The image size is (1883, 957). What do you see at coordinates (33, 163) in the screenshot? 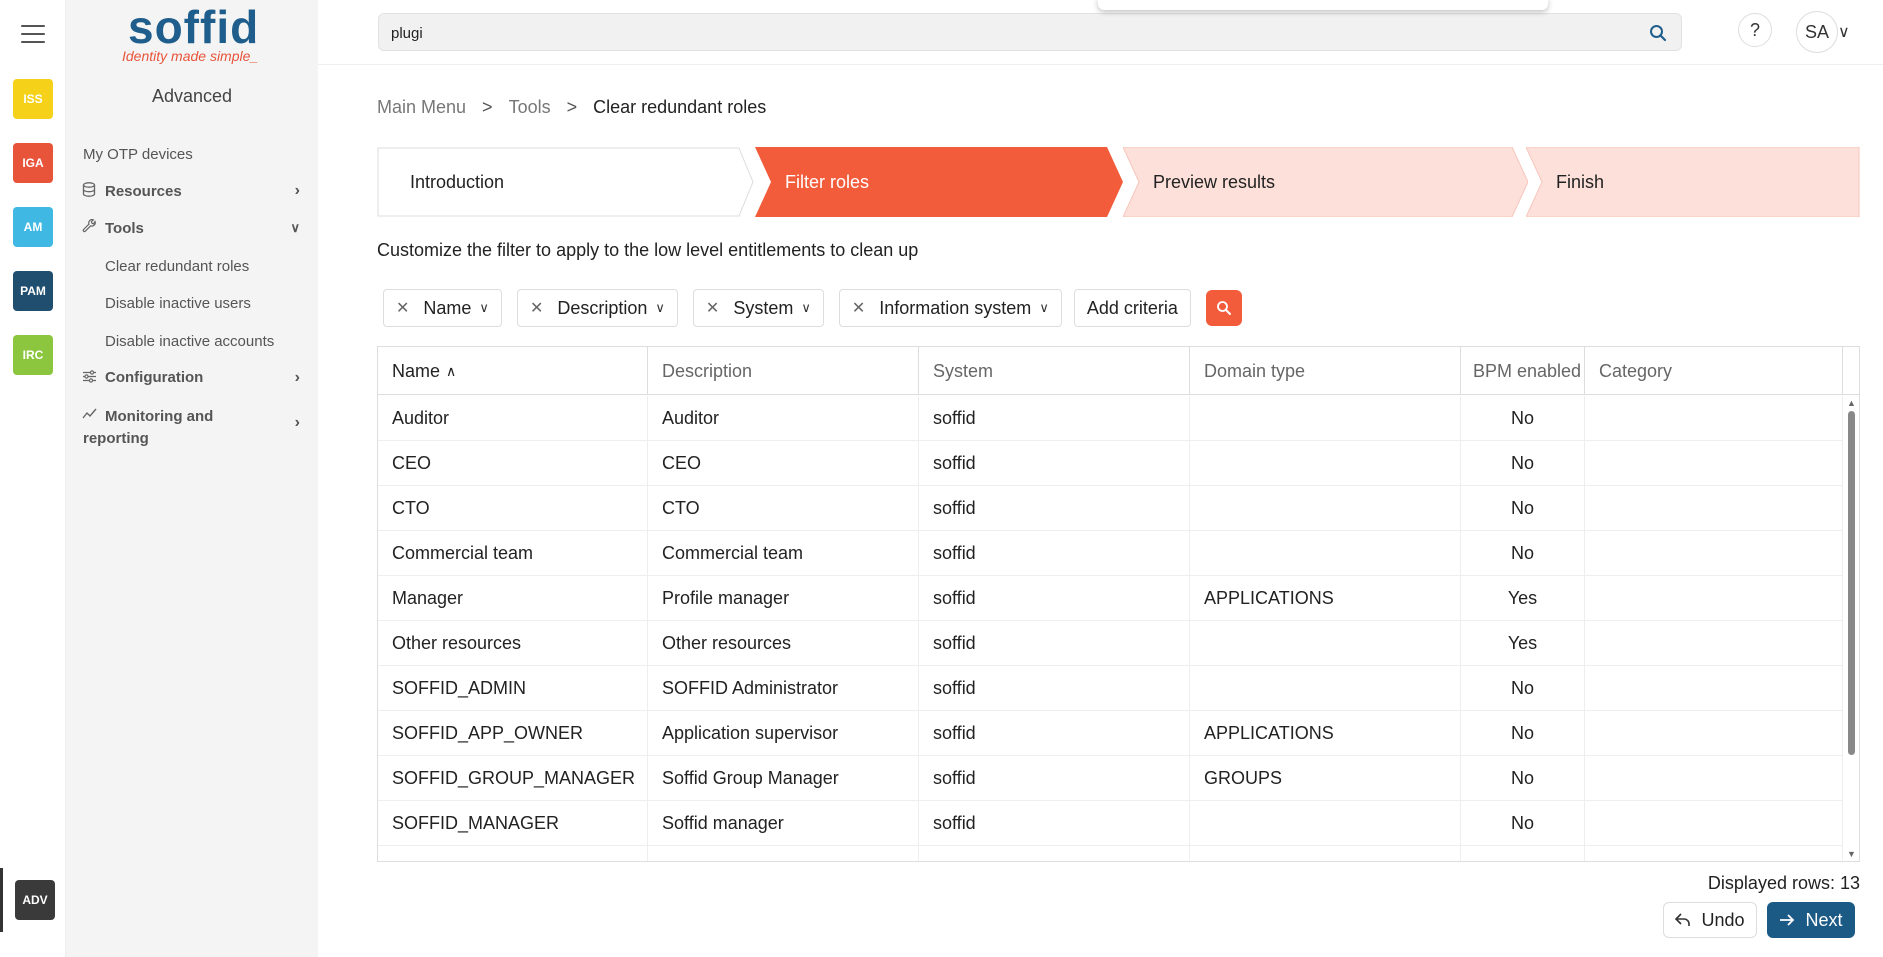
I see `rail-tile-iga: IGA` at bounding box center [33, 163].